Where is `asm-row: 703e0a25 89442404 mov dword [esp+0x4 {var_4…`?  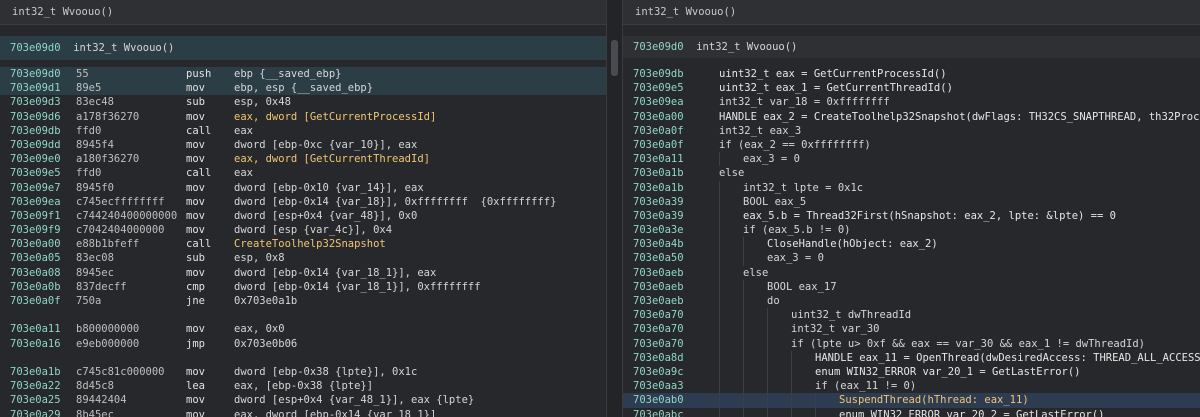 asm-row: 703e0a25 89442404 mov dword [esp+0x4 {var_4… is located at coordinates (303, 400).